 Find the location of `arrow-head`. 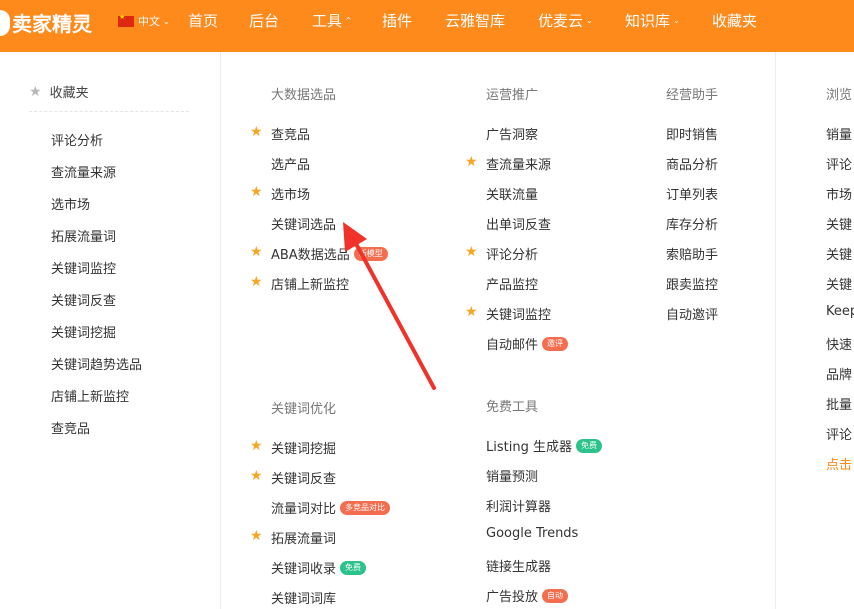

arrow-head is located at coordinates (355, 237).